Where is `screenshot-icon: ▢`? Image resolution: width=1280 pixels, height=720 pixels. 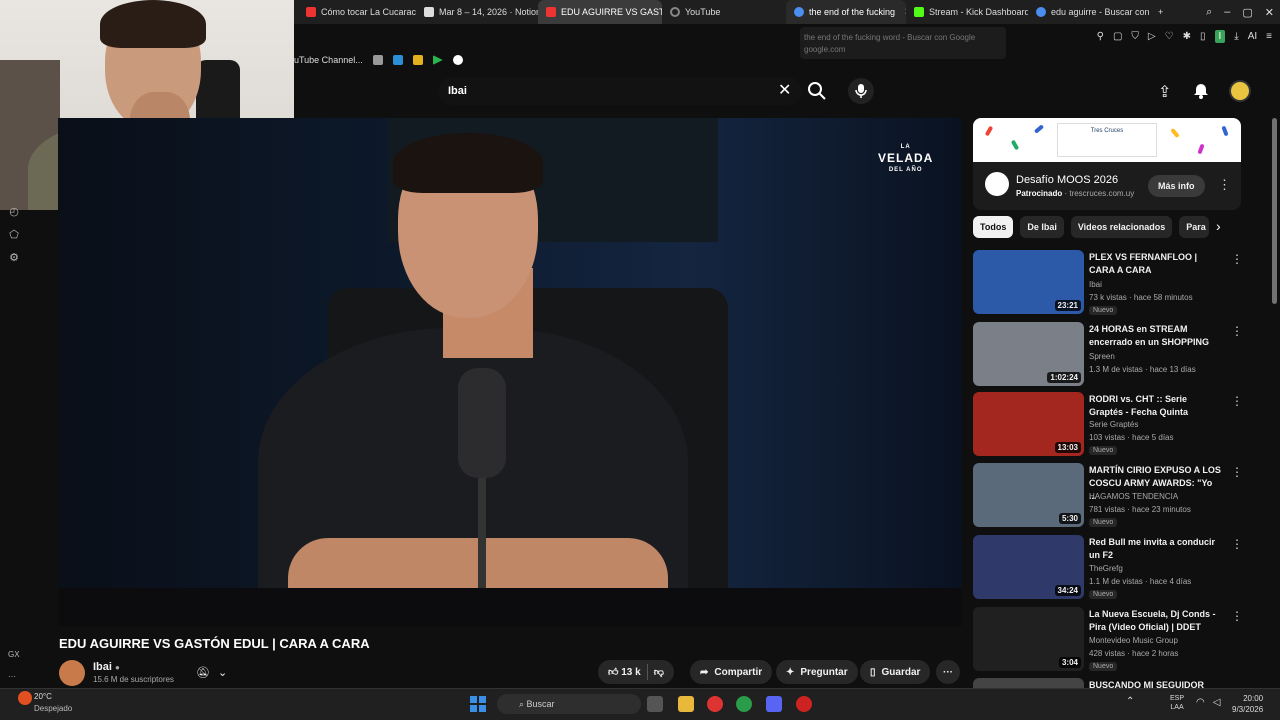 screenshot-icon: ▢ is located at coordinates (1117, 36).